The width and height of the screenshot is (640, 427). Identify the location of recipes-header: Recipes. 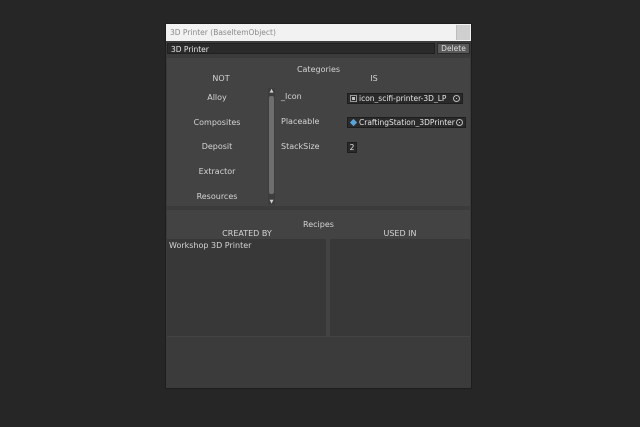
(318, 224).